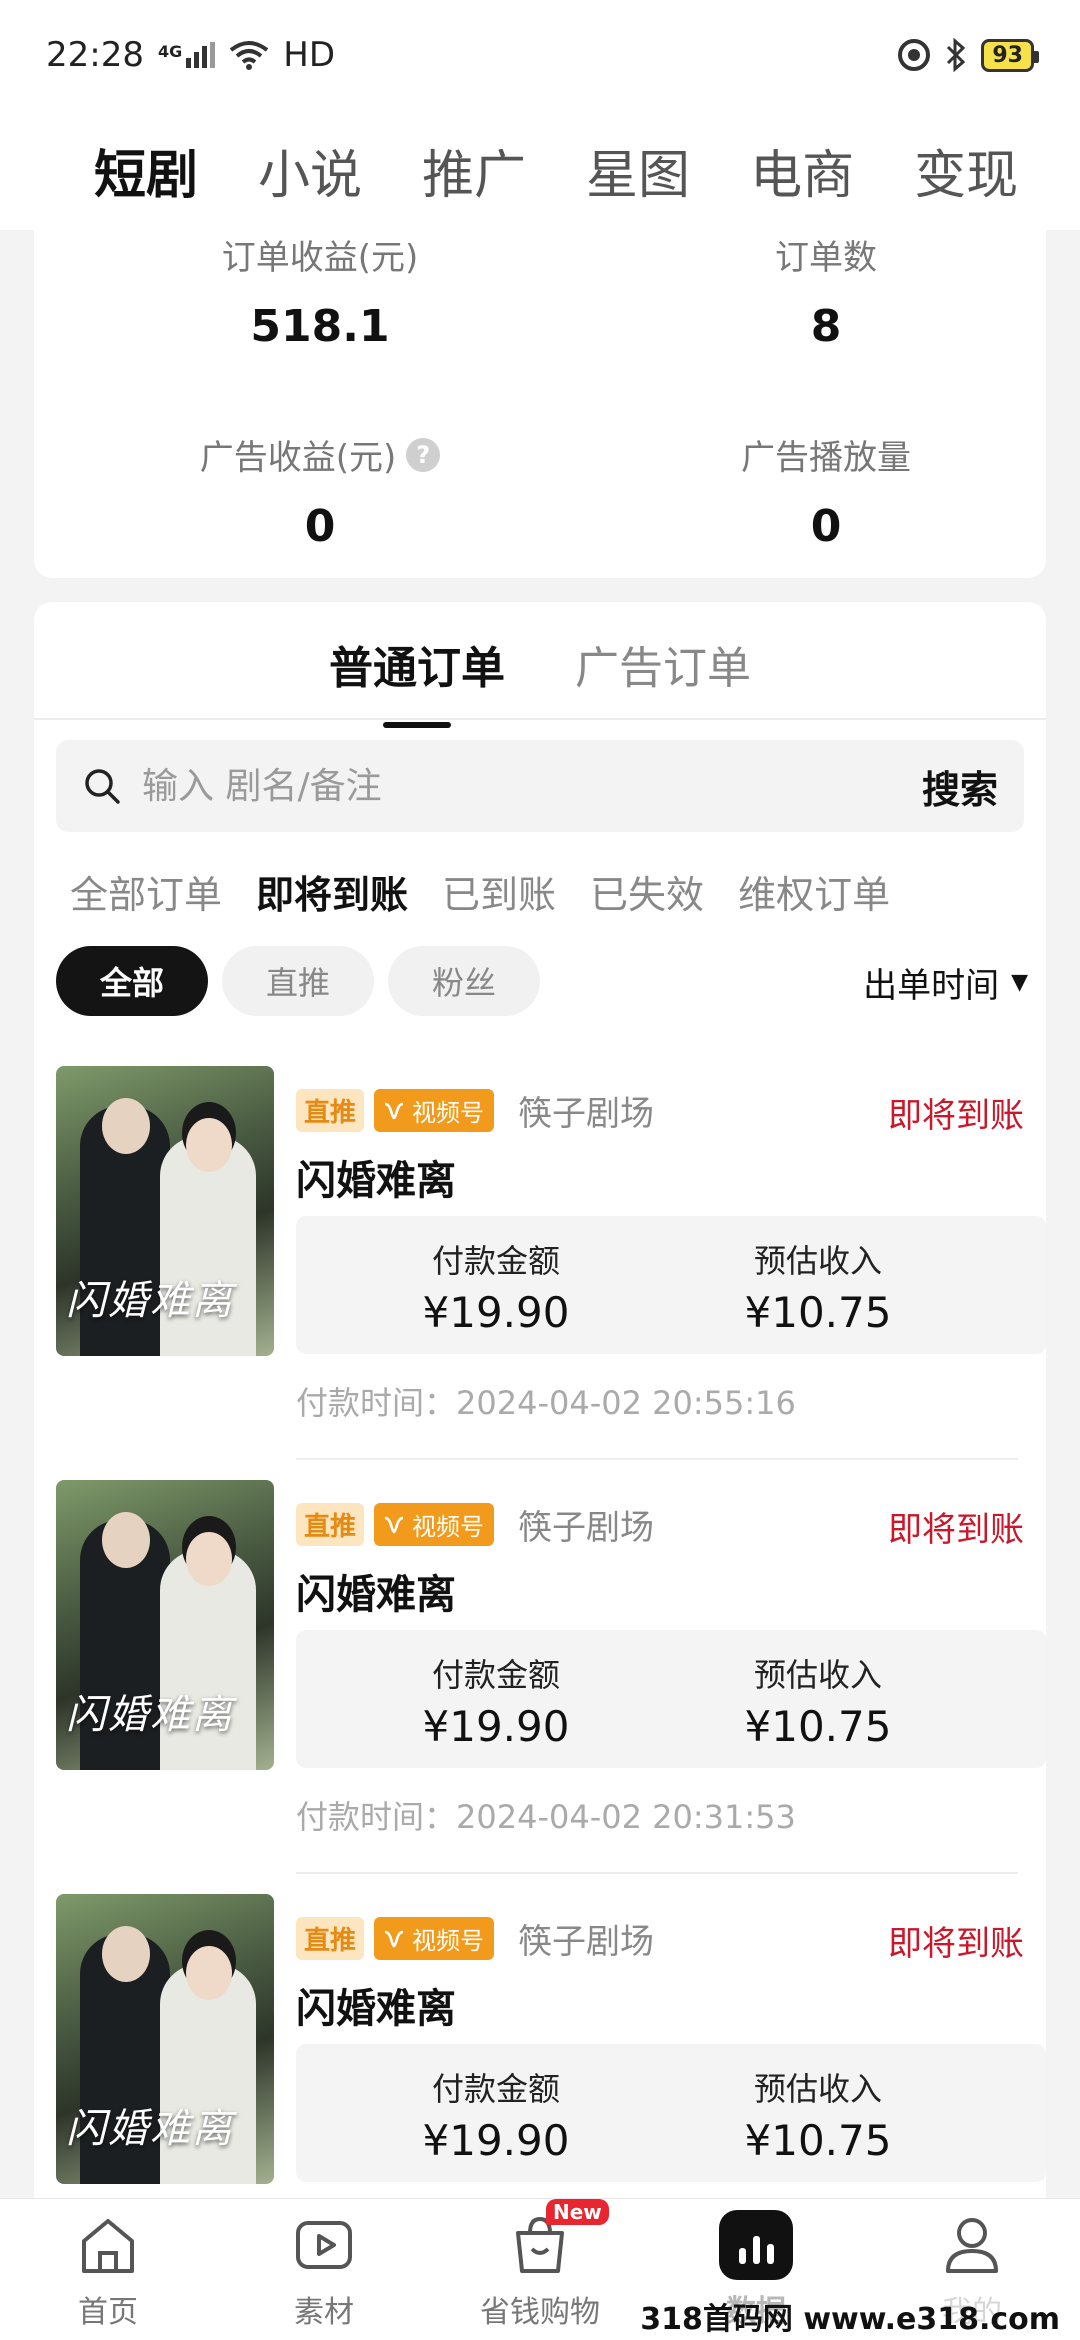 This screenshot has width=1080, height=2340. Describe the element at coordinates (310, 170) in the screenshot. I see `tab-novel: 小说` at that location.